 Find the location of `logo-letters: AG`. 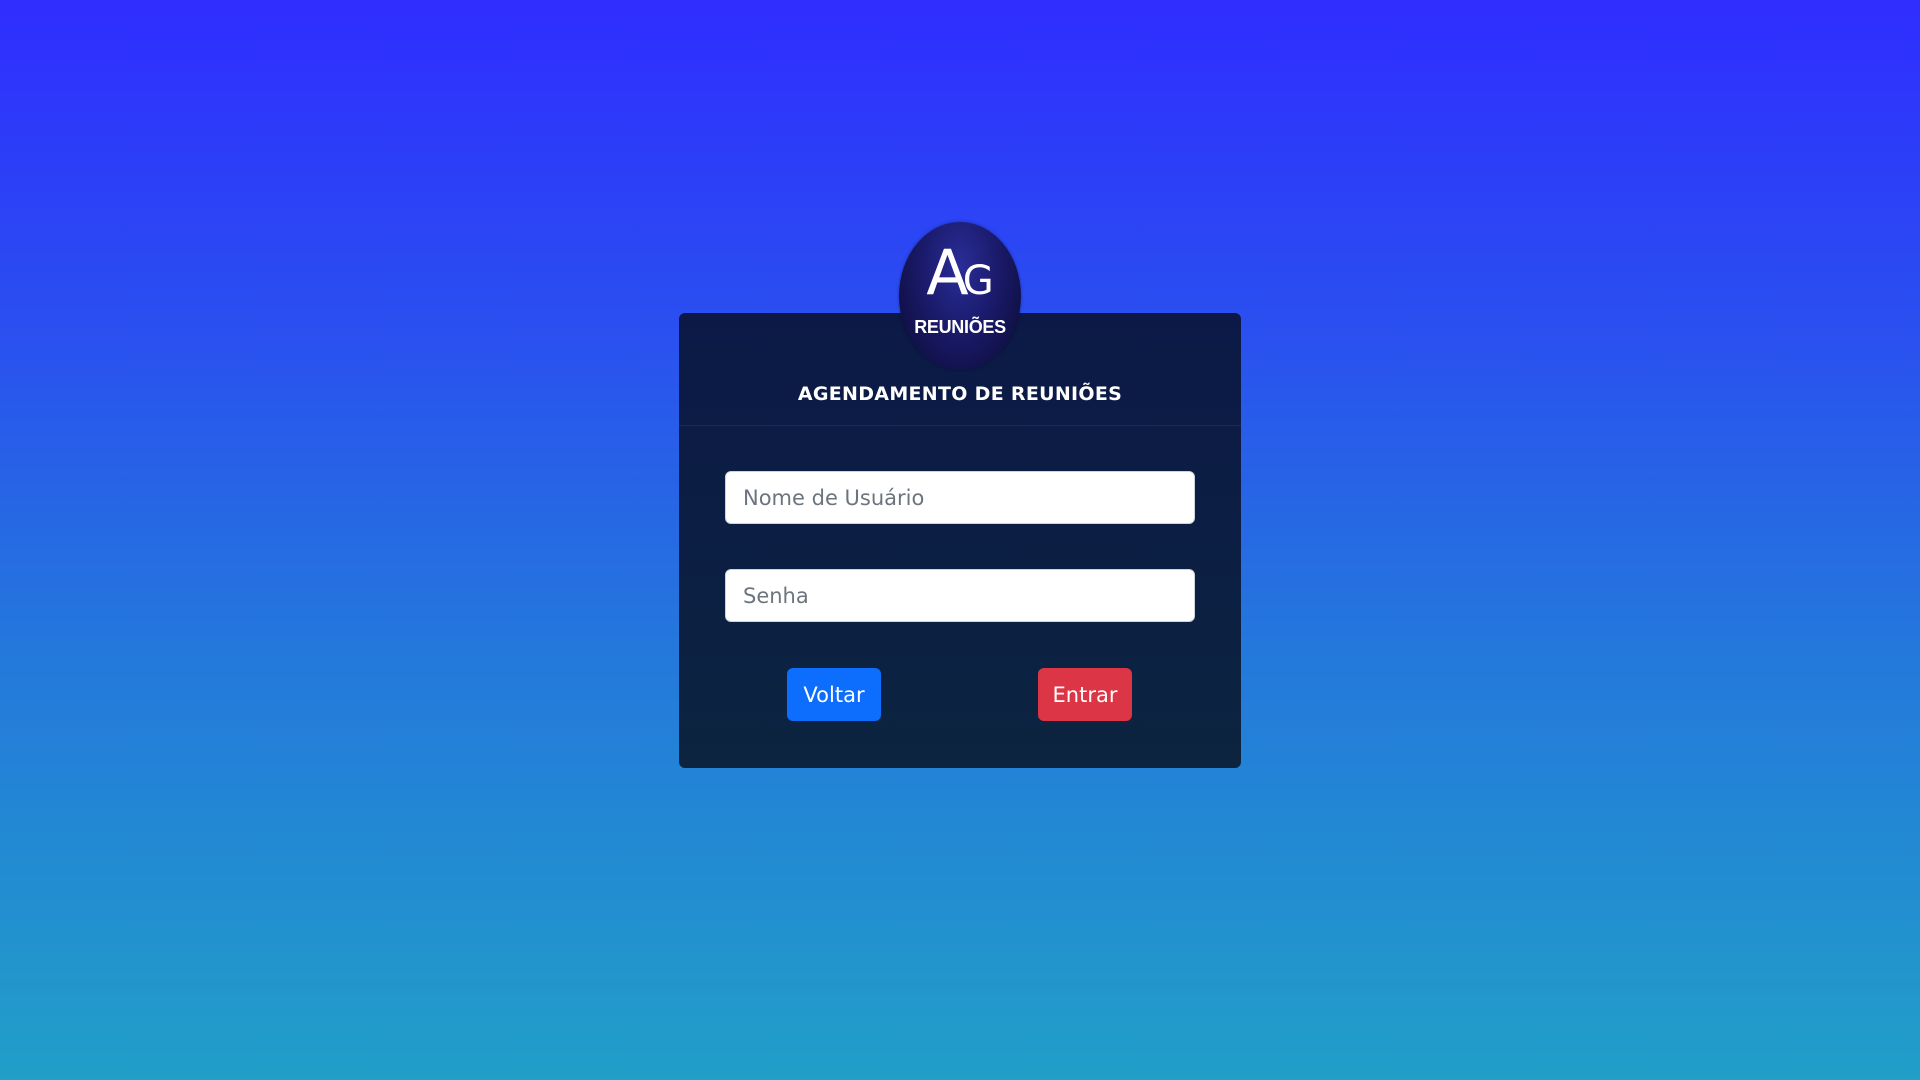

logo-letters: AG is located at coordinates (960, 273).